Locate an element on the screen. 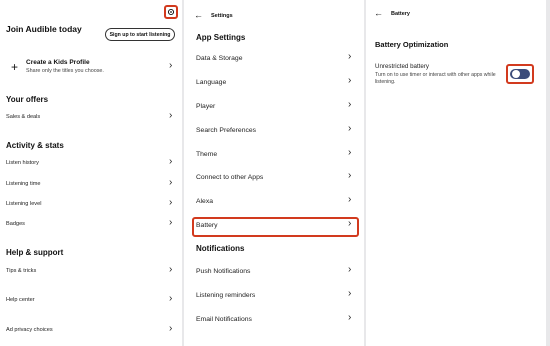 This screenshot has width=550, height=346. settings-item-label: Search Preferences is located at coordinates (226, 130).